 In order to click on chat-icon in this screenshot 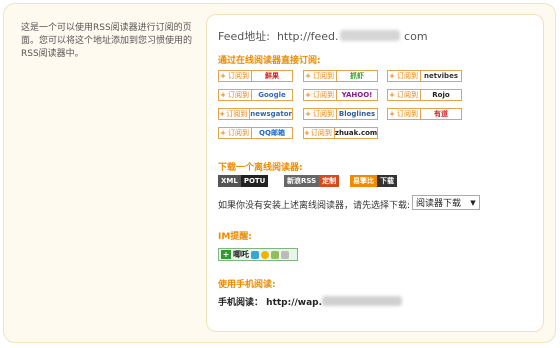, I will do `click(275, 254)`.